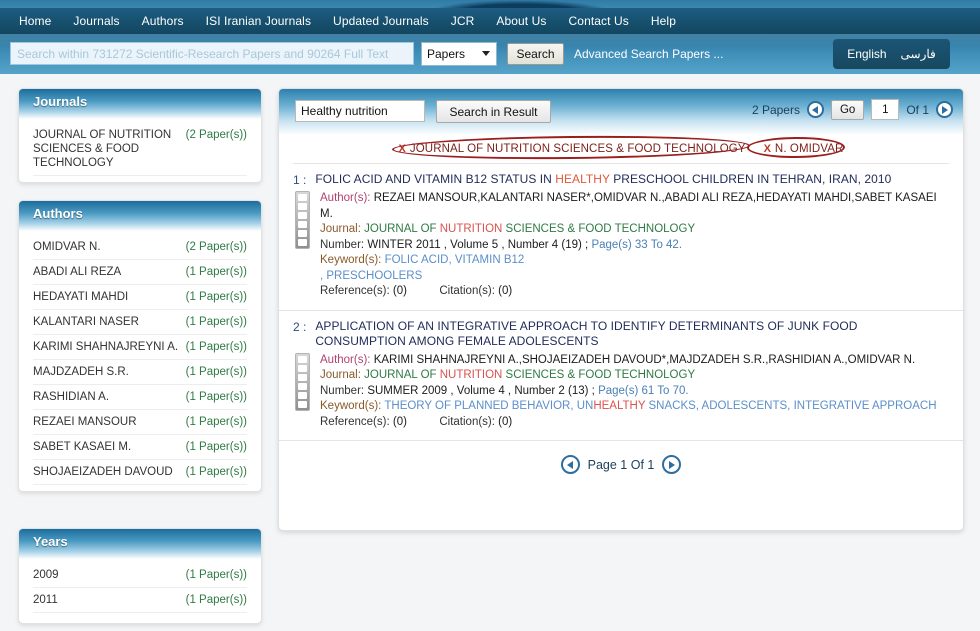  I want to click on nav-help: Help, so click(663, 21).